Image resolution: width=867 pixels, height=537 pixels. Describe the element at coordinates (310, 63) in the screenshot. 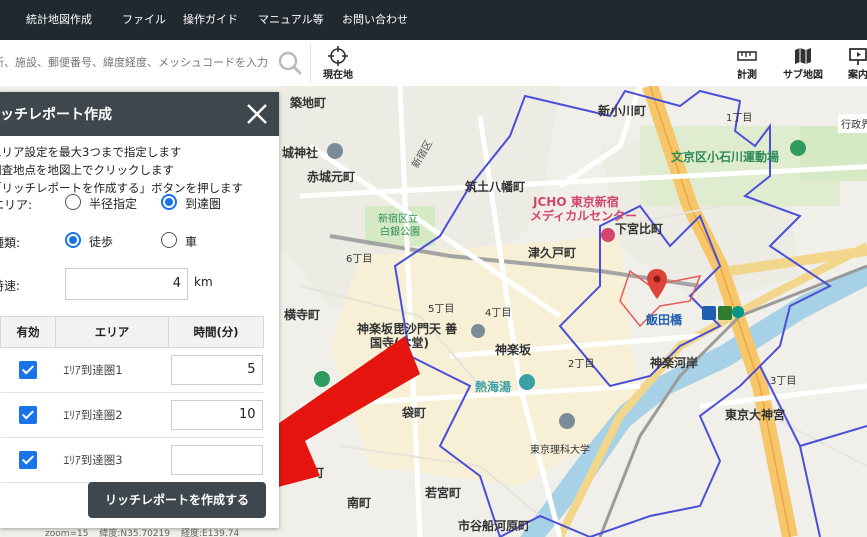

I see `toolbar-divider` at that location.